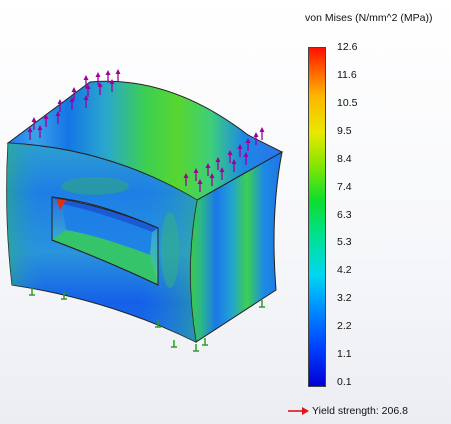 This screenshot has width=451, height=424. Describe the element at coordinates (347, 47) in the screenshot. I see `legend-tick-label: 12.6` at that location.